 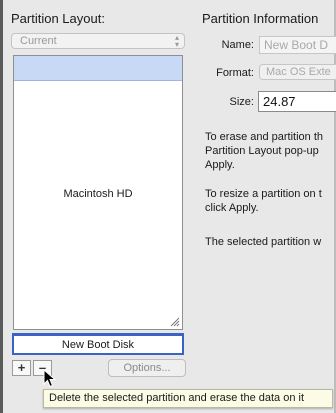 I want to click on partition-information-heading: Partition Information, so click(x=260, y=18).